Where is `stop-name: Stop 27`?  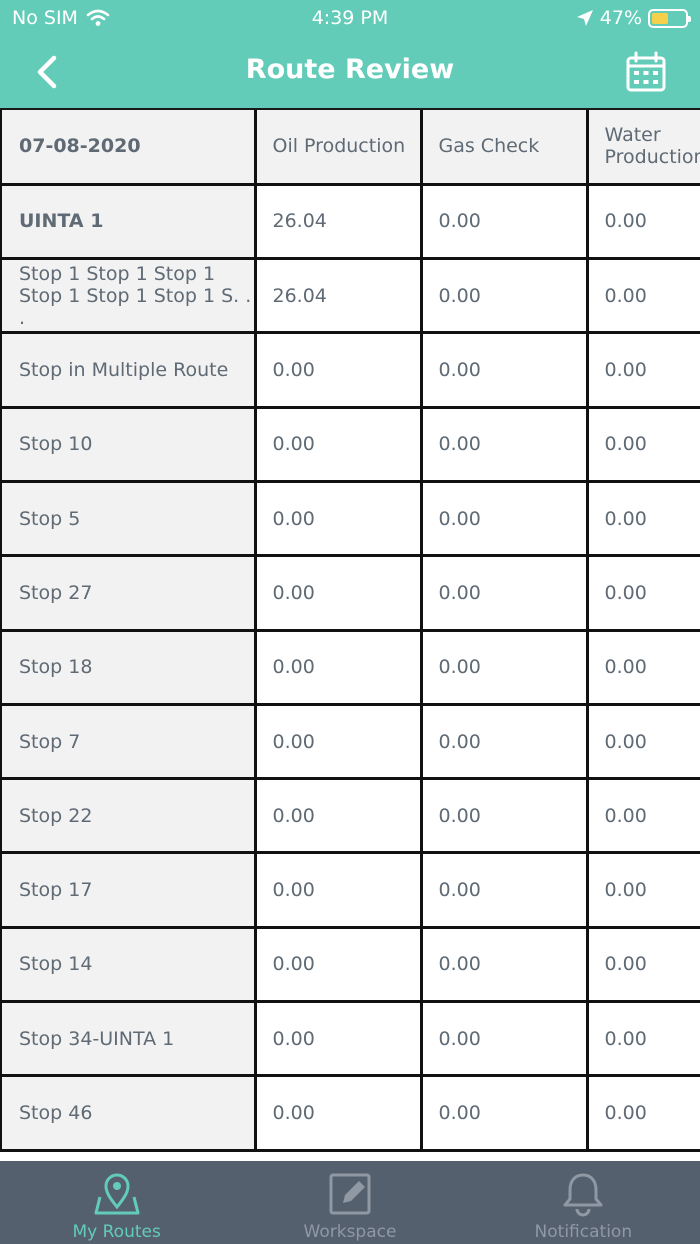
stop-name: Stop 27 is located at coordinates (56, 592).